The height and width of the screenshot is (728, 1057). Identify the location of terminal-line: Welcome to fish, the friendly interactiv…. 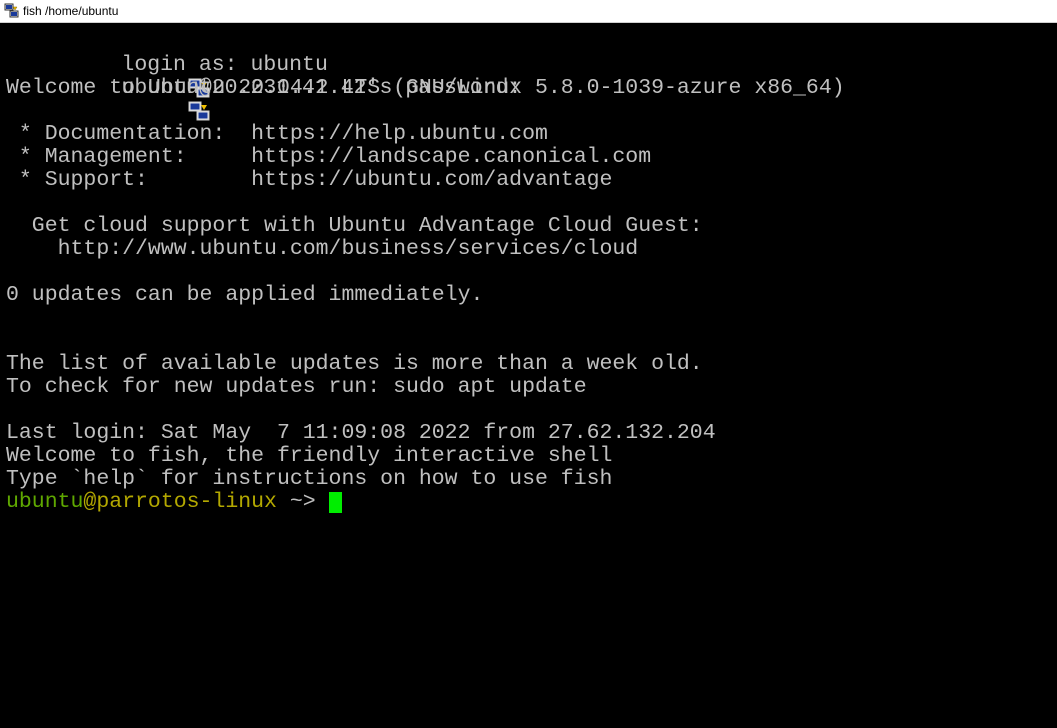
(309, 456).